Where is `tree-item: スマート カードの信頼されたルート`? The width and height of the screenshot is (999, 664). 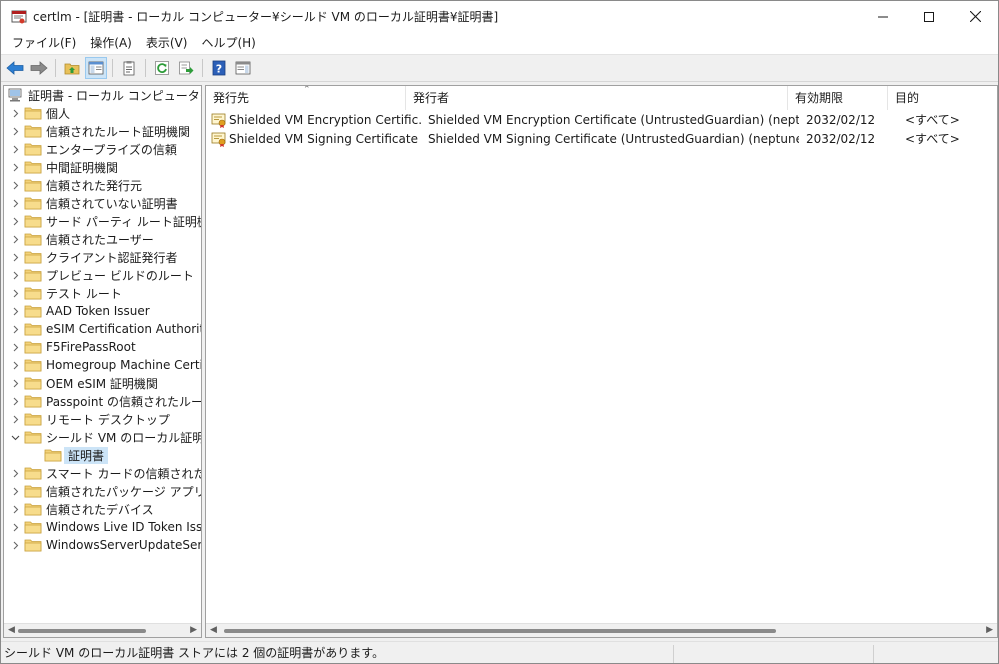
tree-item: スマート カードの信頼されたルート is located at coordinates (102, 473).